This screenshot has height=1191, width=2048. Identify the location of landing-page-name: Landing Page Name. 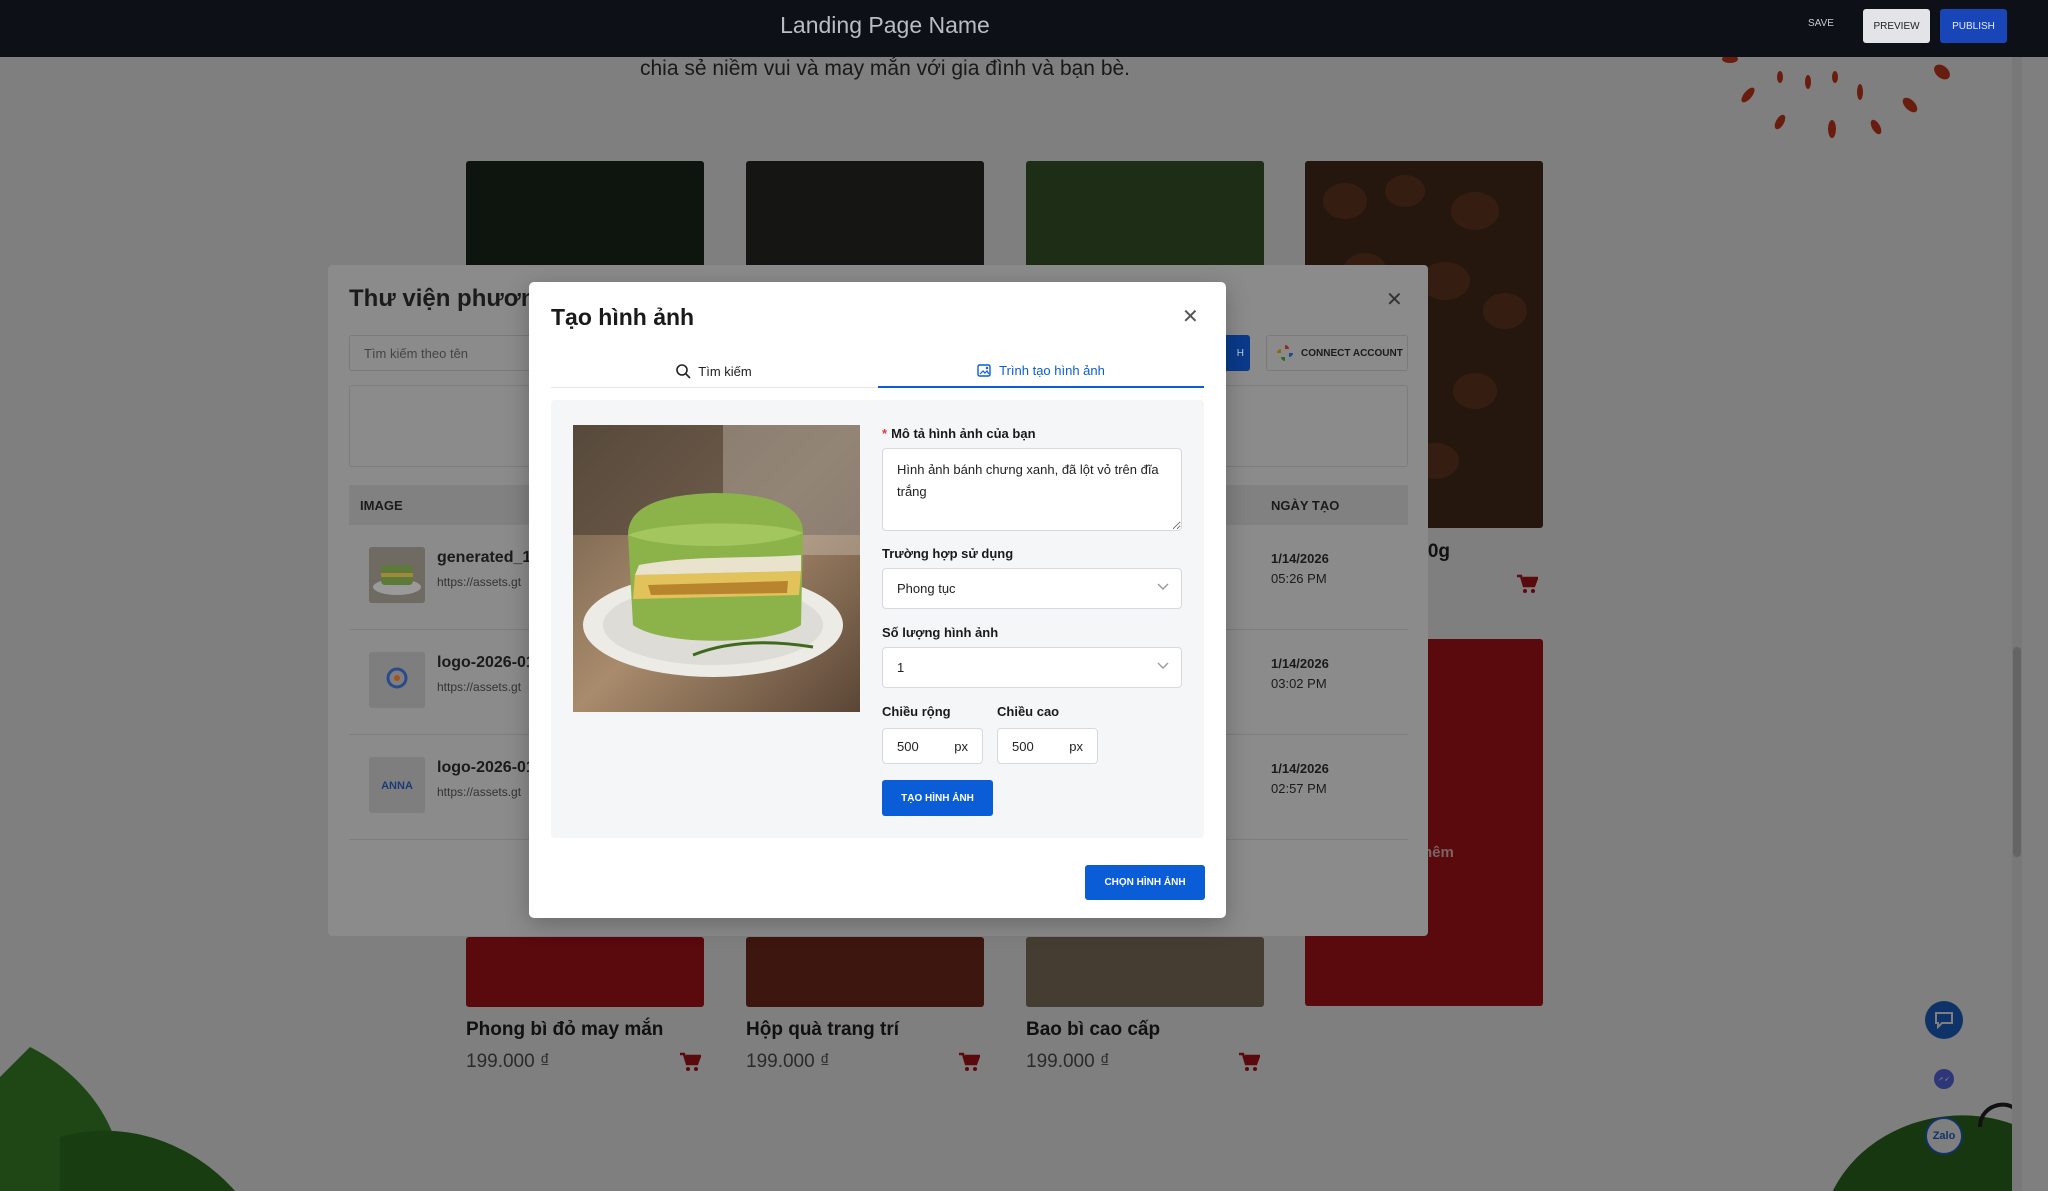
(885, 25).